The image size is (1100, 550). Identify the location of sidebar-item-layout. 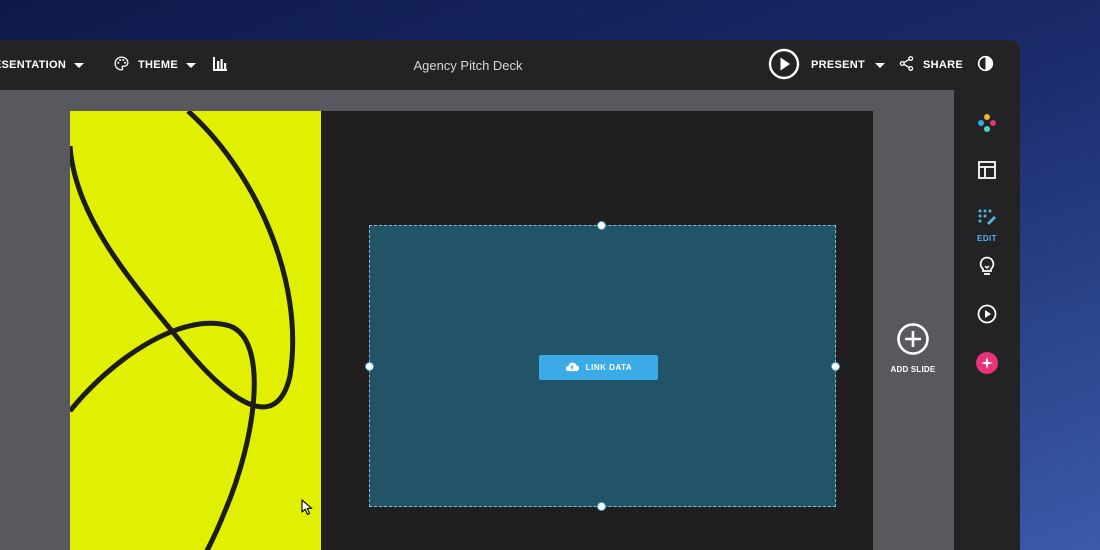
(987, 172).